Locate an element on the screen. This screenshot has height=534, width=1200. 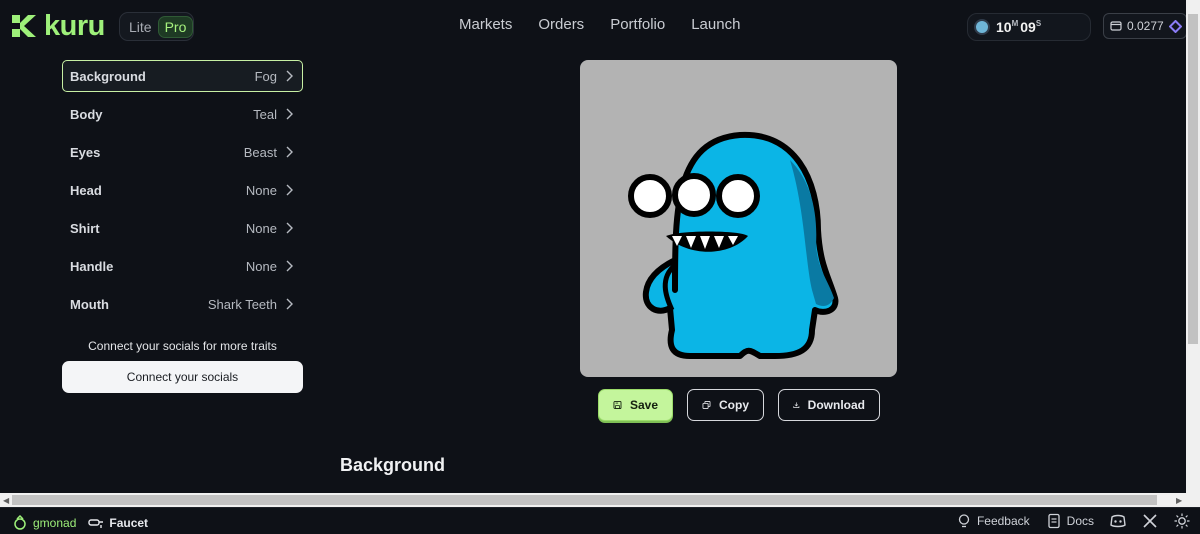
trait-name: Body is located at coordinates (86, 114).